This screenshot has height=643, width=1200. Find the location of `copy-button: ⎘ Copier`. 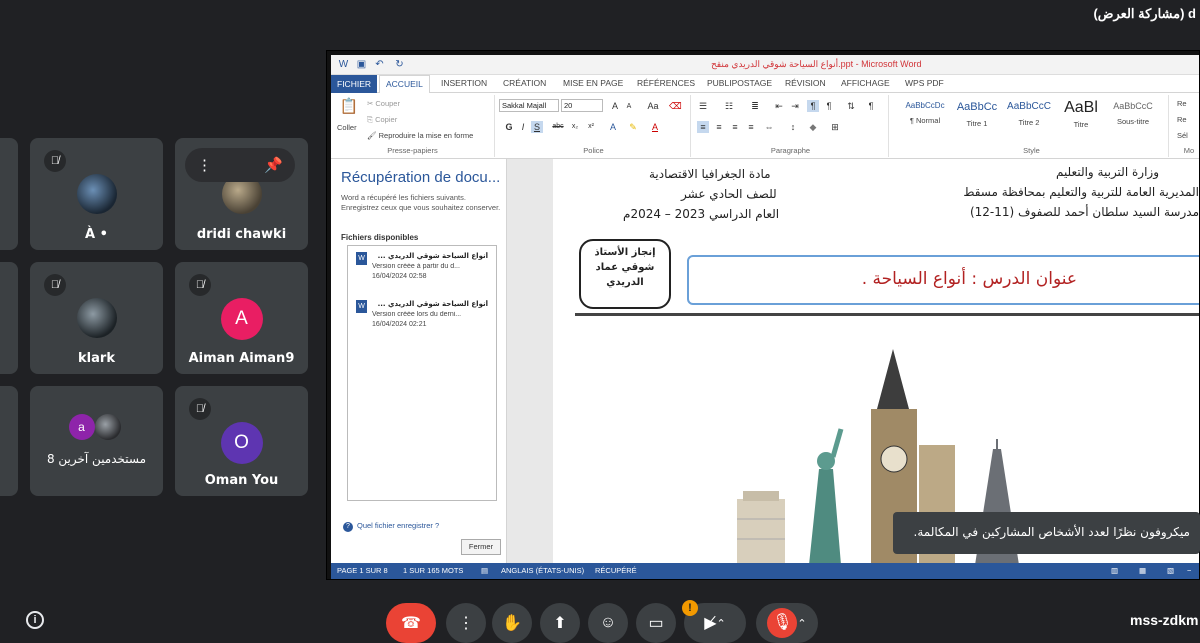

copy-button: ⎘ Copier is located at coordinates (382, 120).